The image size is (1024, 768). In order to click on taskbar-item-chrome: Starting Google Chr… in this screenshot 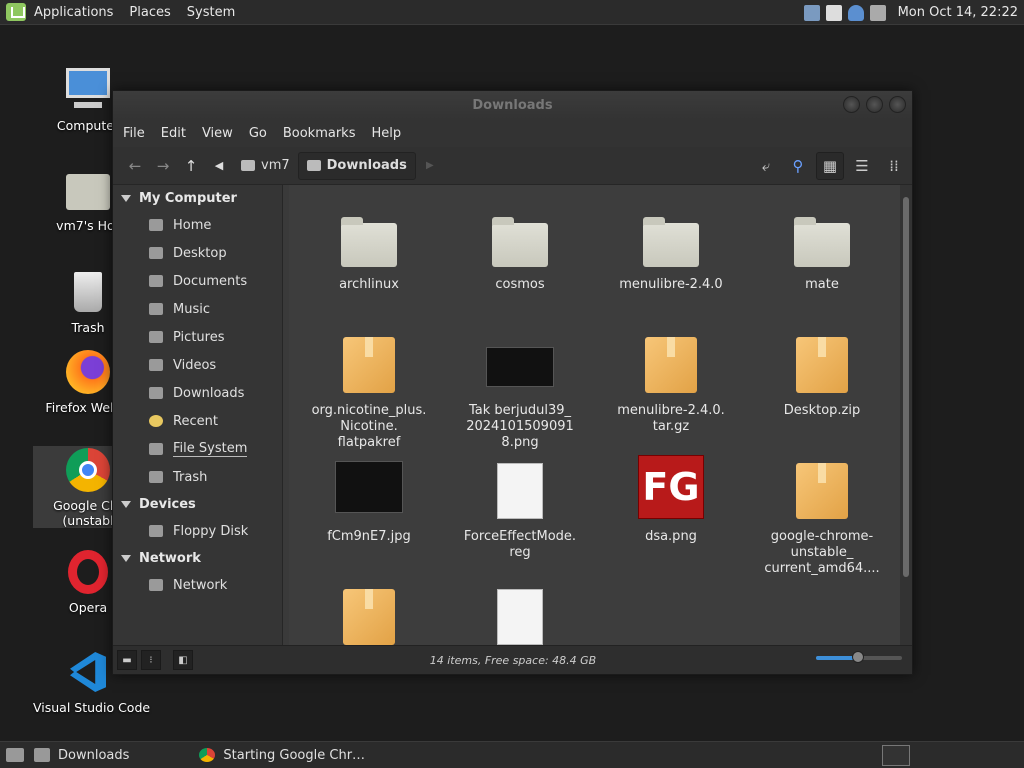, I will do `click(282, 755)`.